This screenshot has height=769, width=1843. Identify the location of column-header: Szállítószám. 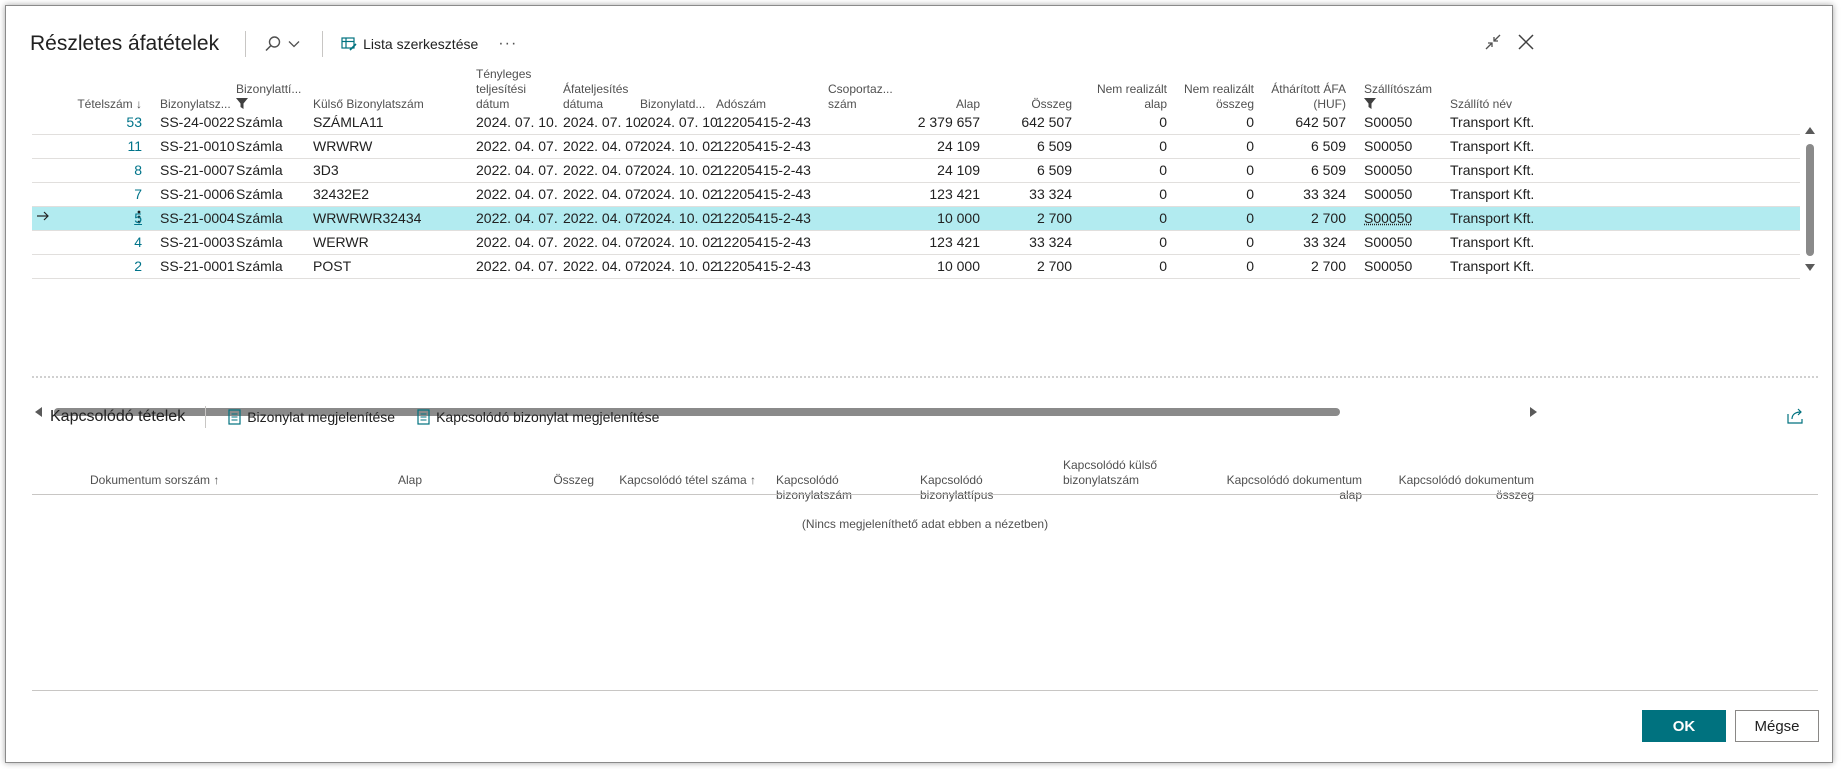
(1404, 95).